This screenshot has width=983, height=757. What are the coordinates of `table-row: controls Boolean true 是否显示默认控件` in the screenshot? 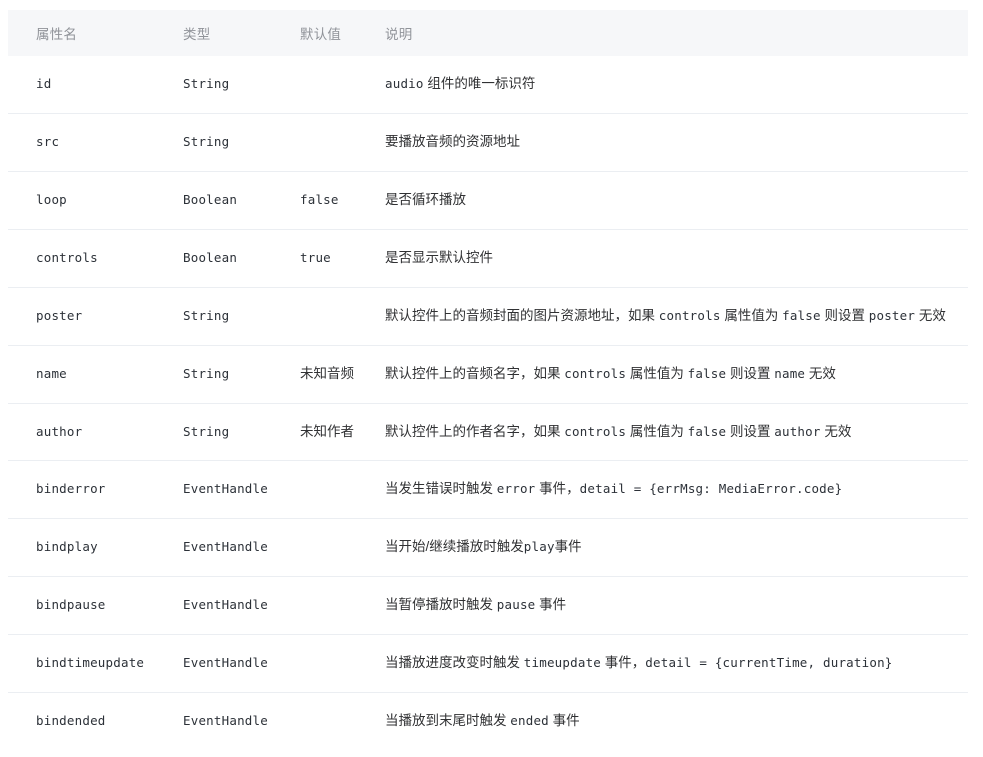 It's located at (488, 258).